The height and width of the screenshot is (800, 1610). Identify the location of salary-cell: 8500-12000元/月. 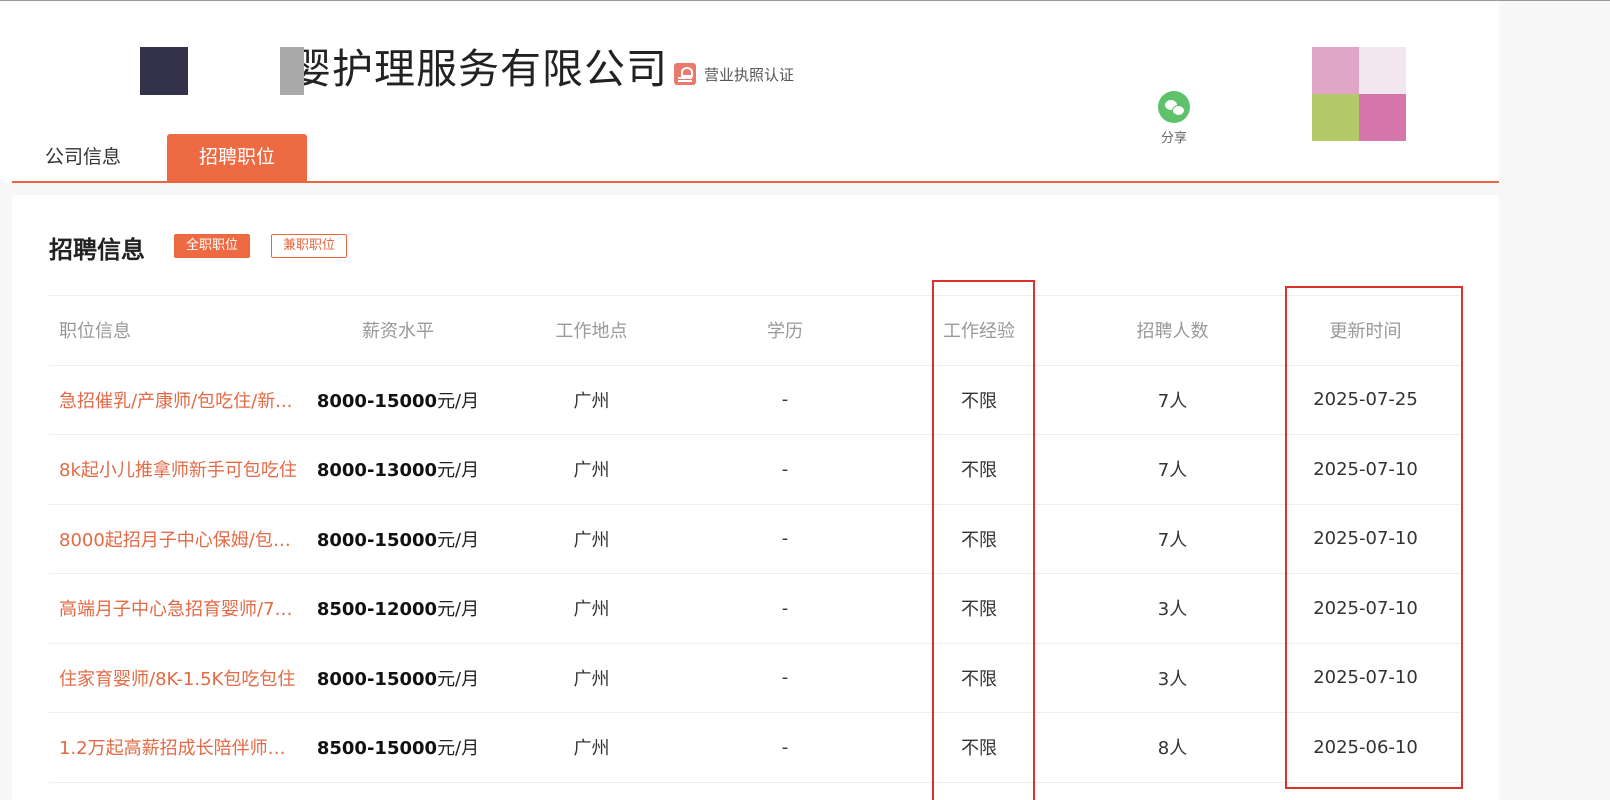
(398, 608).